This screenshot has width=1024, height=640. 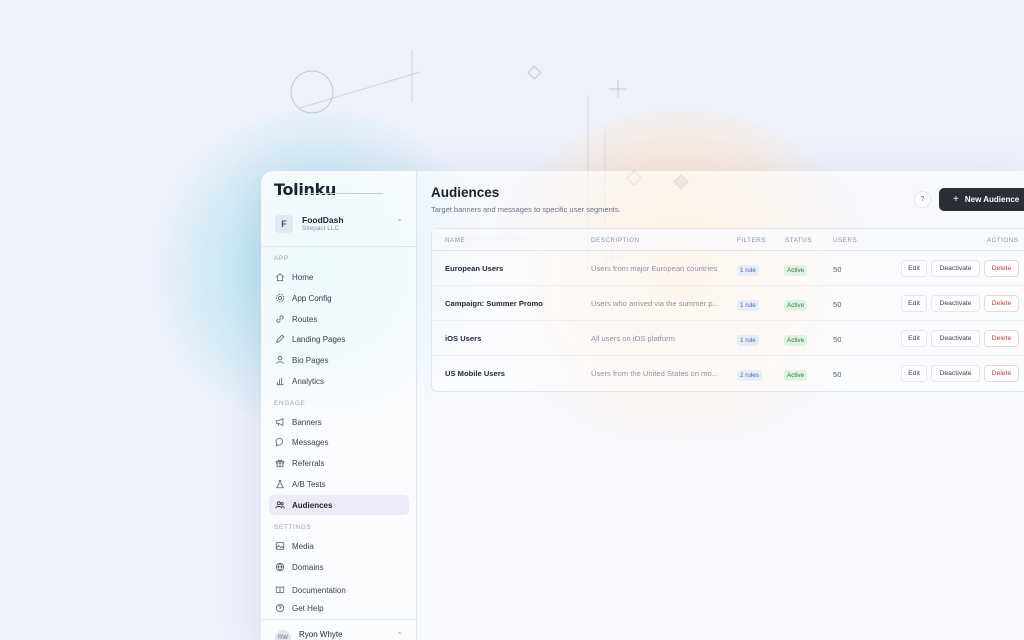 I want to click on image-icon, so click(x=280, y=546).